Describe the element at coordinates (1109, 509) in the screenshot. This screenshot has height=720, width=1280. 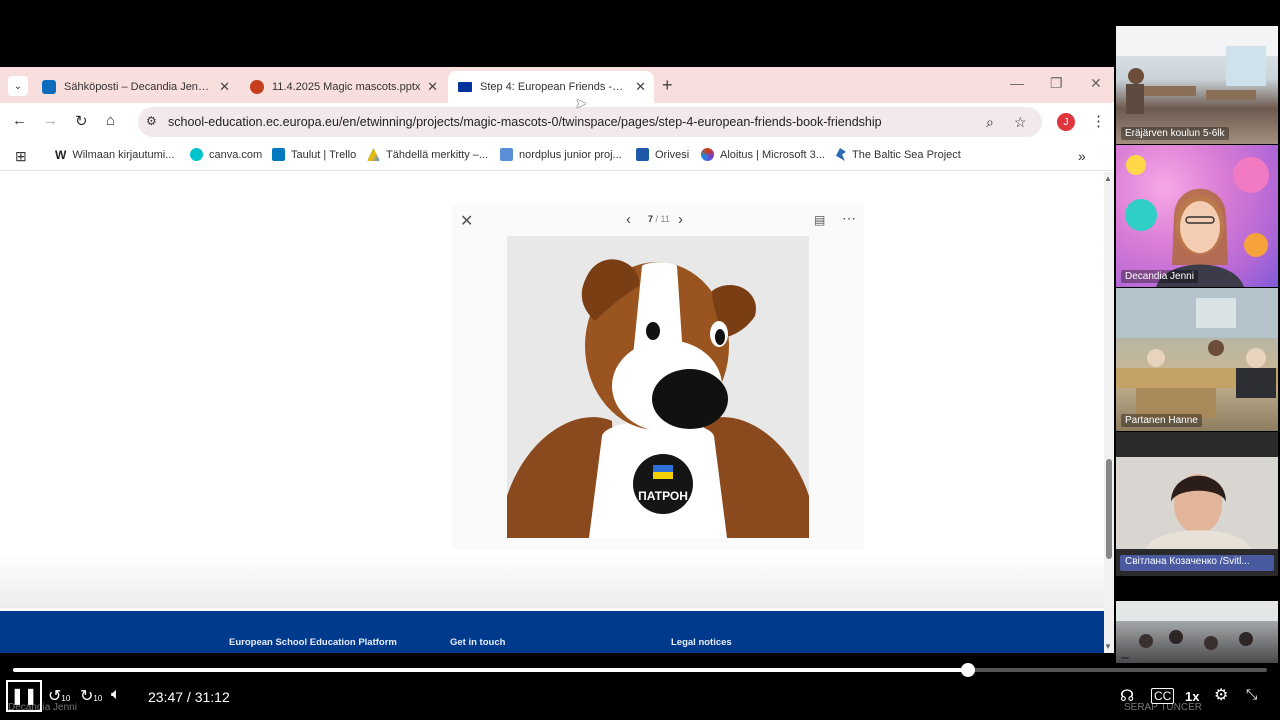
I see `scrollbar-thumb` at that location.